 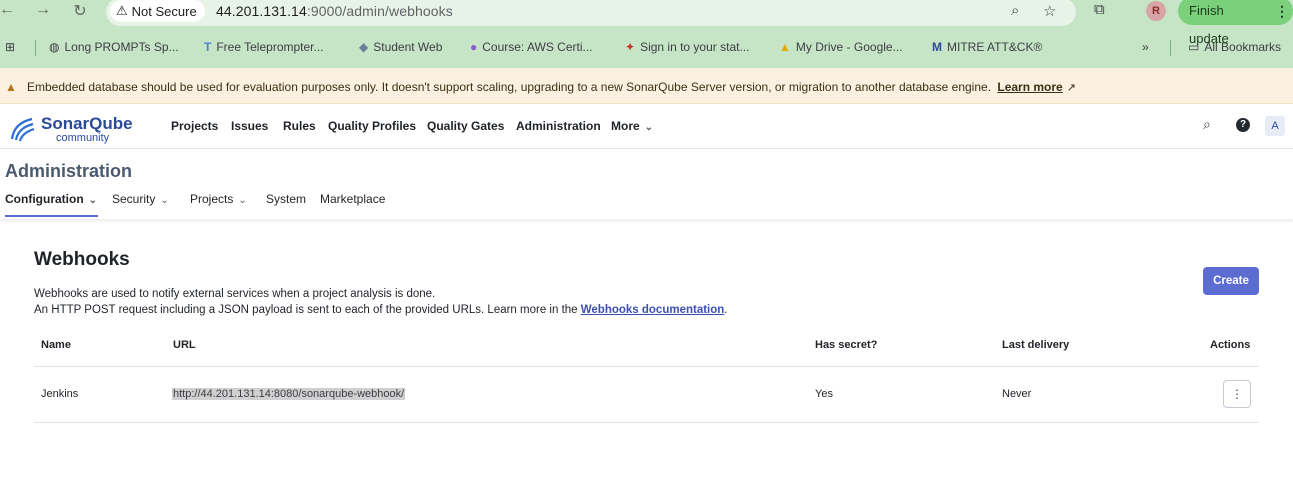 I want to click on bookmarks-overflow-icon: », so click(x=1145, y=47).